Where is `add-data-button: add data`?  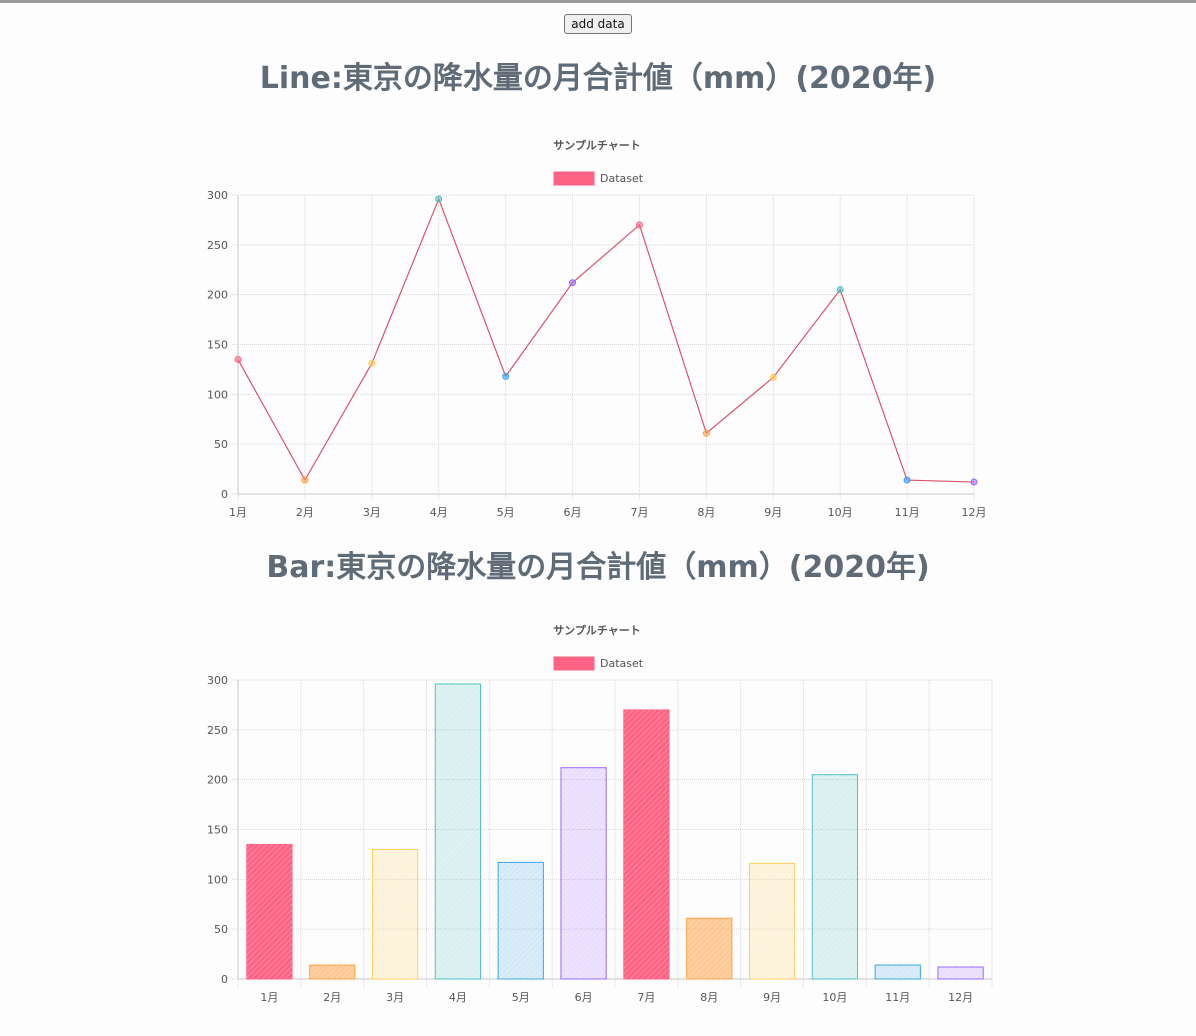
add-data-button: add data is located at coordinates (598, 24).